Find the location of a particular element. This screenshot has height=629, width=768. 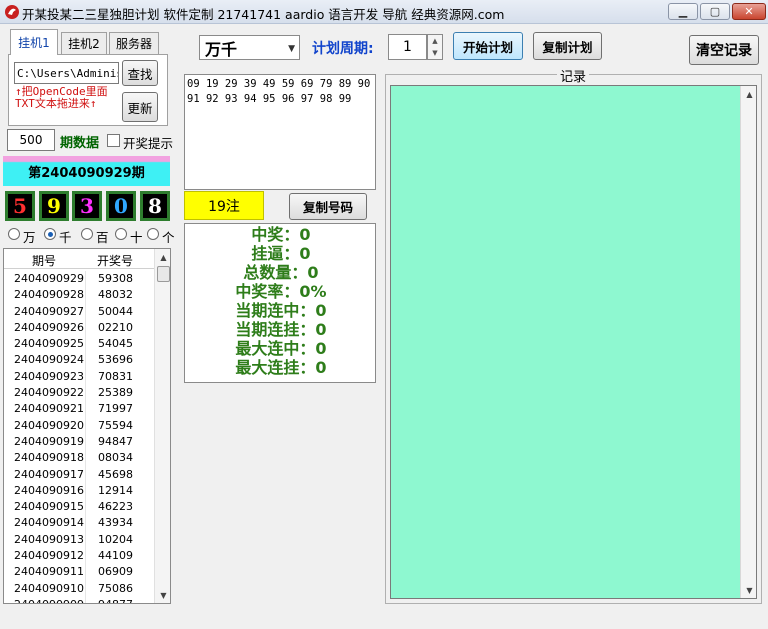

radio-wan-label: 万 is located at coordinates (29, 236).